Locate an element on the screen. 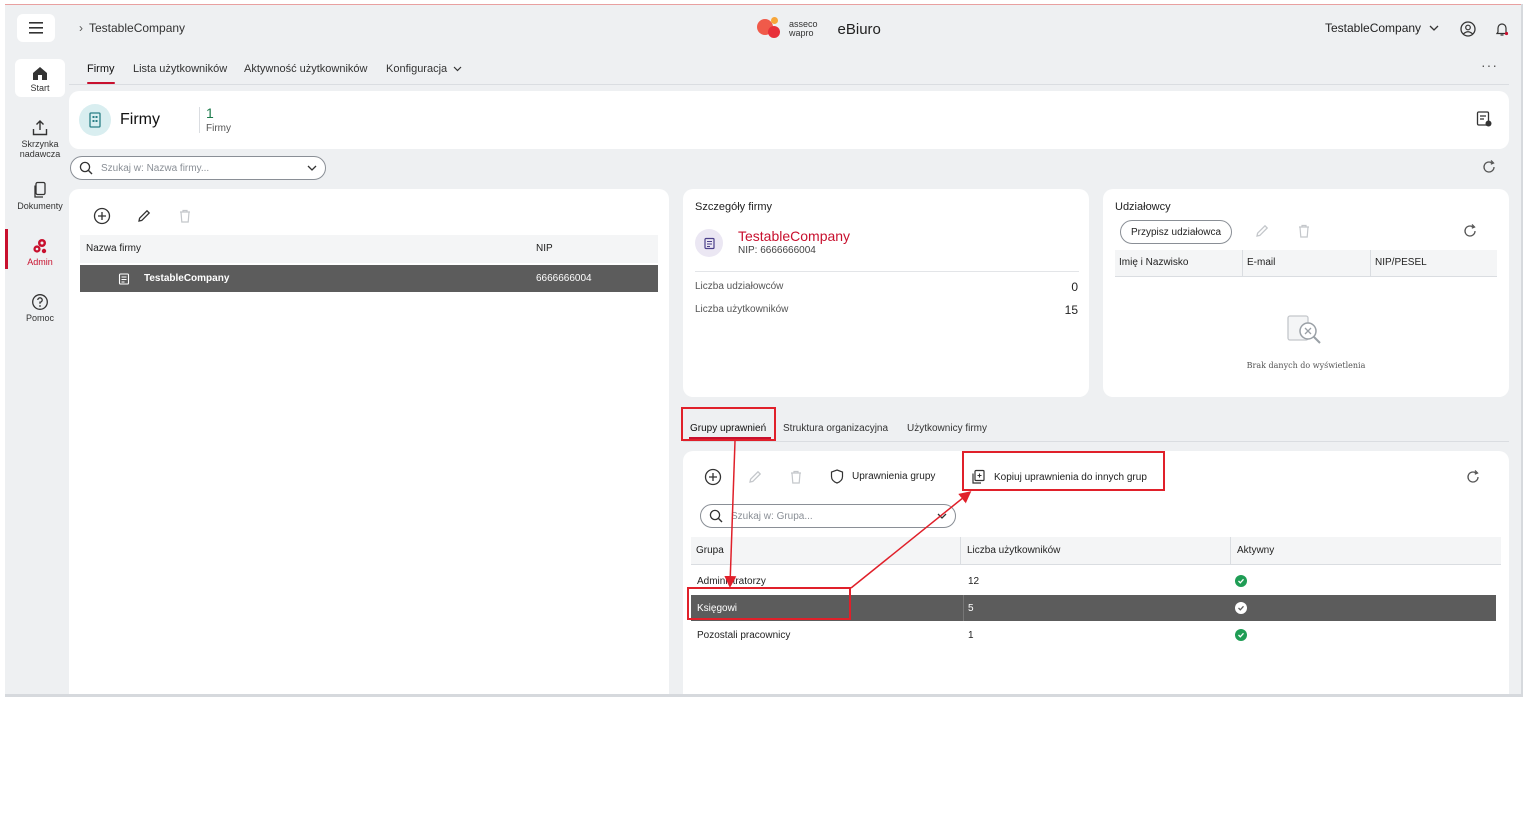 This screenshot has width=1539, height=823. document-settings-icon is located at coordinates (1484, 119).